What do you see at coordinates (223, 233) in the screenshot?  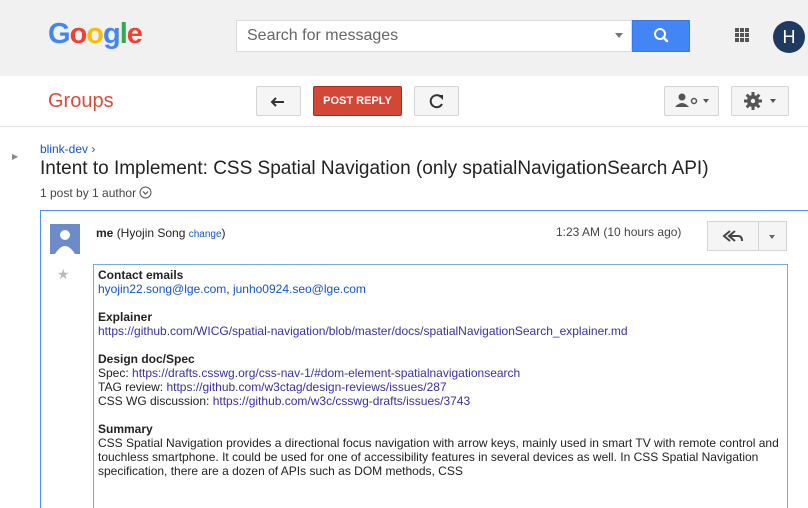 I see `author-close: )` at bounding box center [223, 233].